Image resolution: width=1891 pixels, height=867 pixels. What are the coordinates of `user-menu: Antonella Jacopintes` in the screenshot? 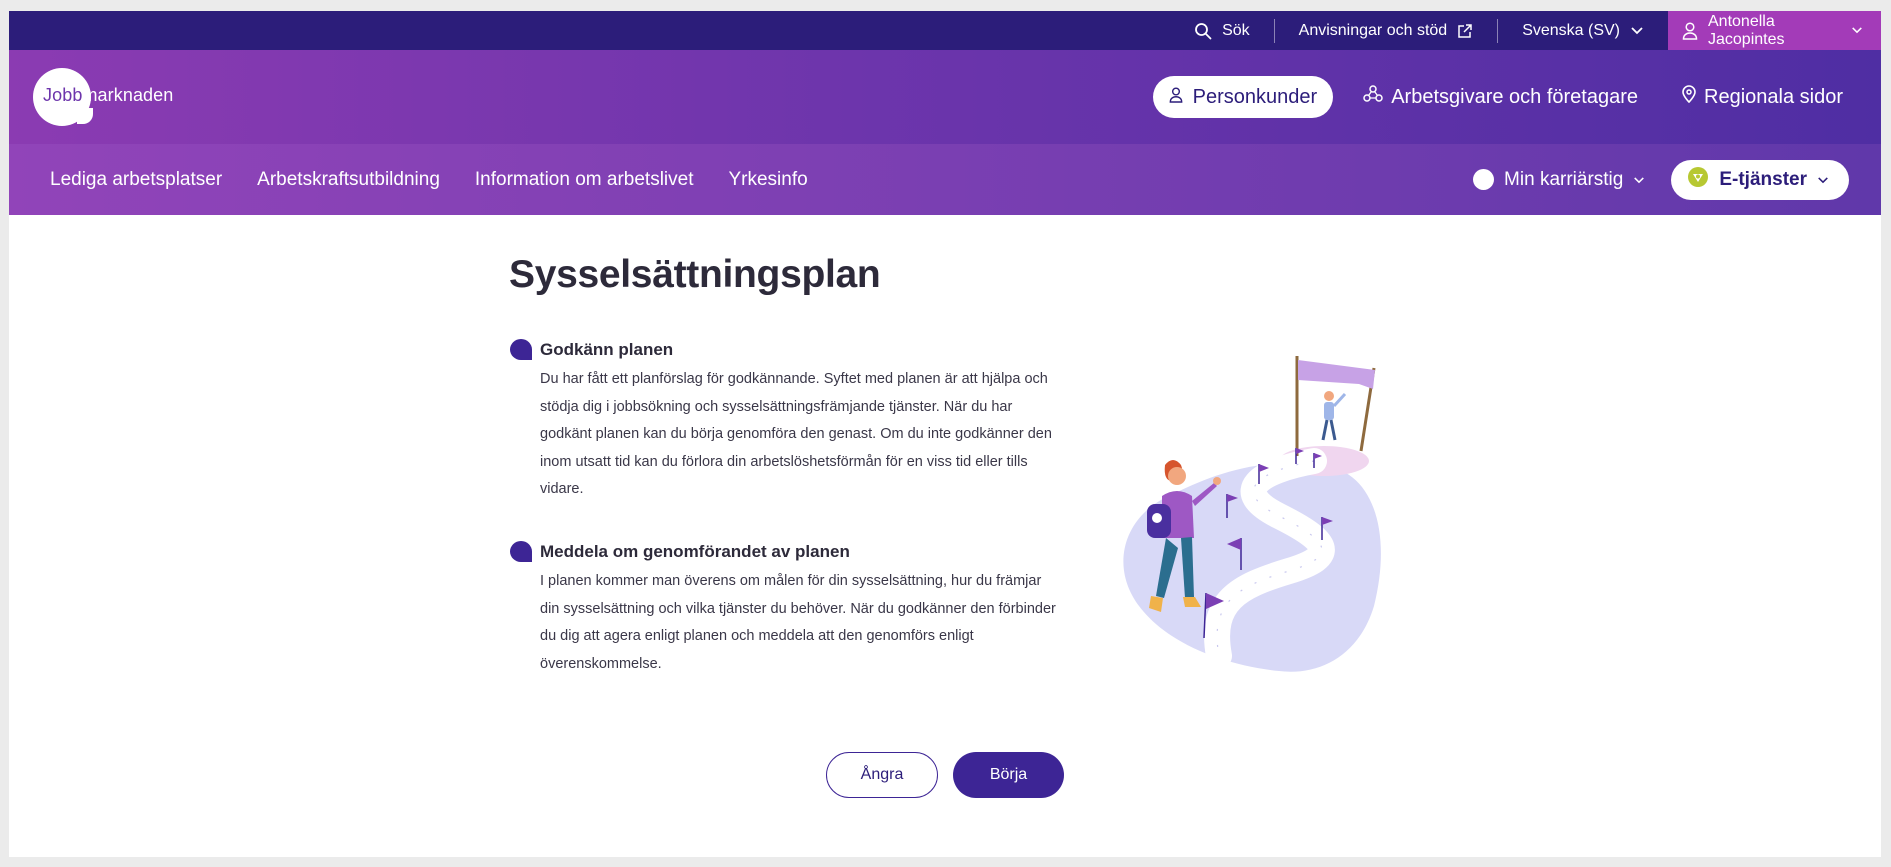 It's located at (1774, 30).